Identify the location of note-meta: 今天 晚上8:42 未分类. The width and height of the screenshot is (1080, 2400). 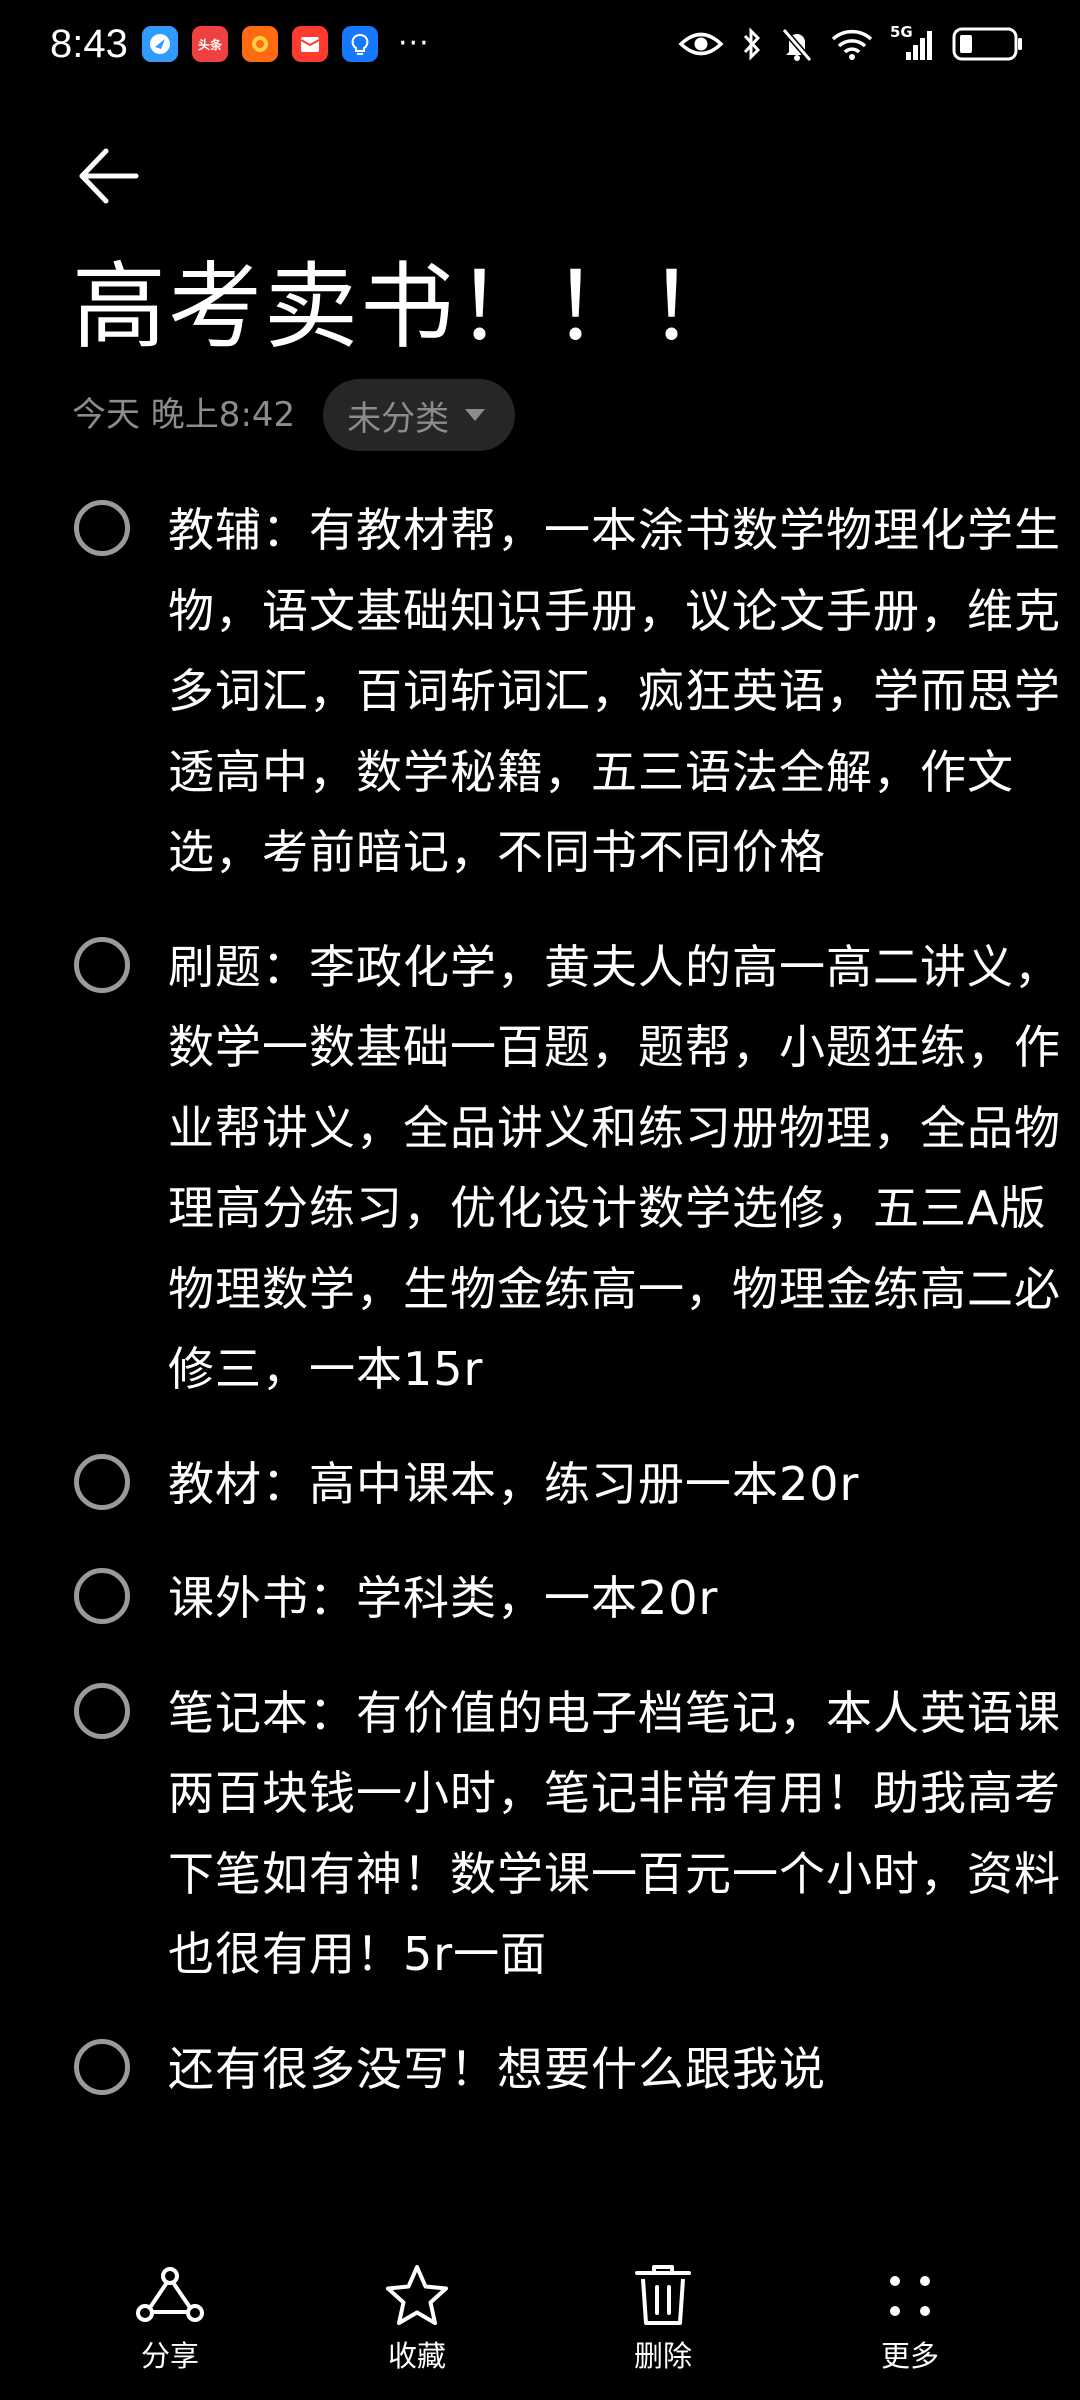
(294, 415).